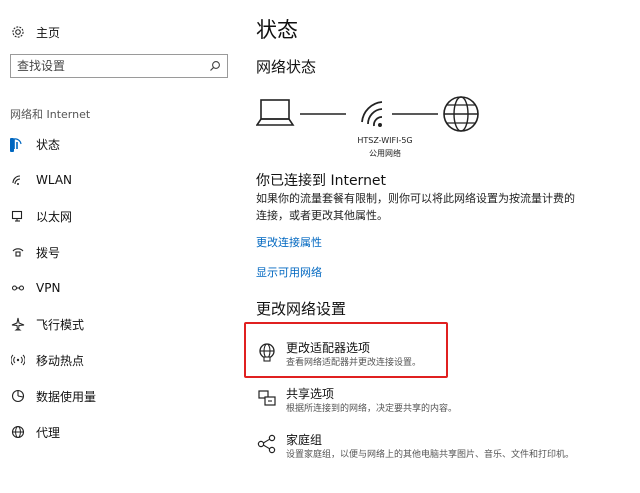  I want to click on search-input, so click(113, 66).